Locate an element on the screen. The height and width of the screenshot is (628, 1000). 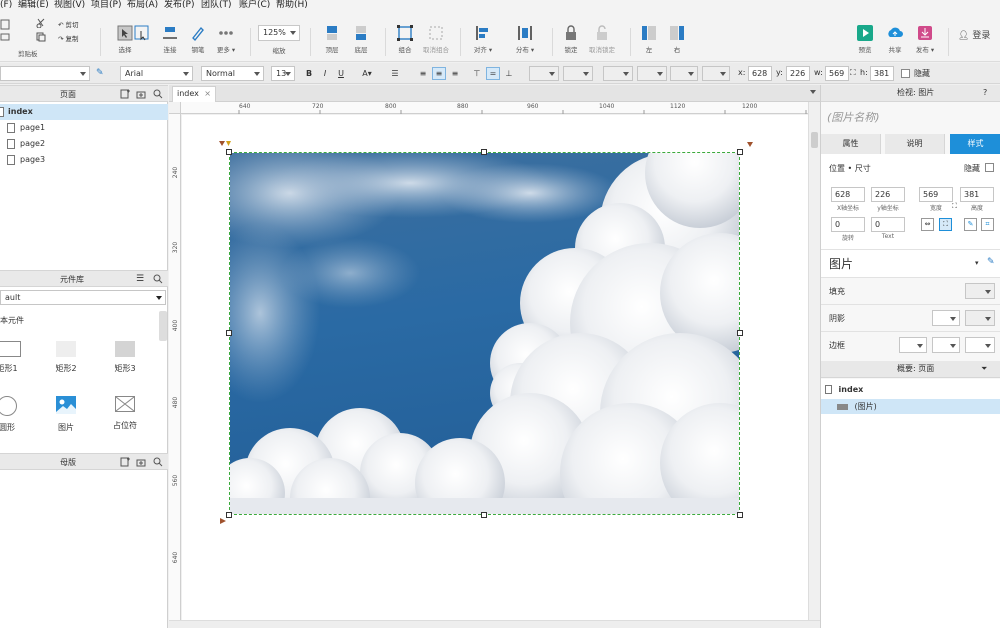
bold-button: B is located at coordinates (309, 73).